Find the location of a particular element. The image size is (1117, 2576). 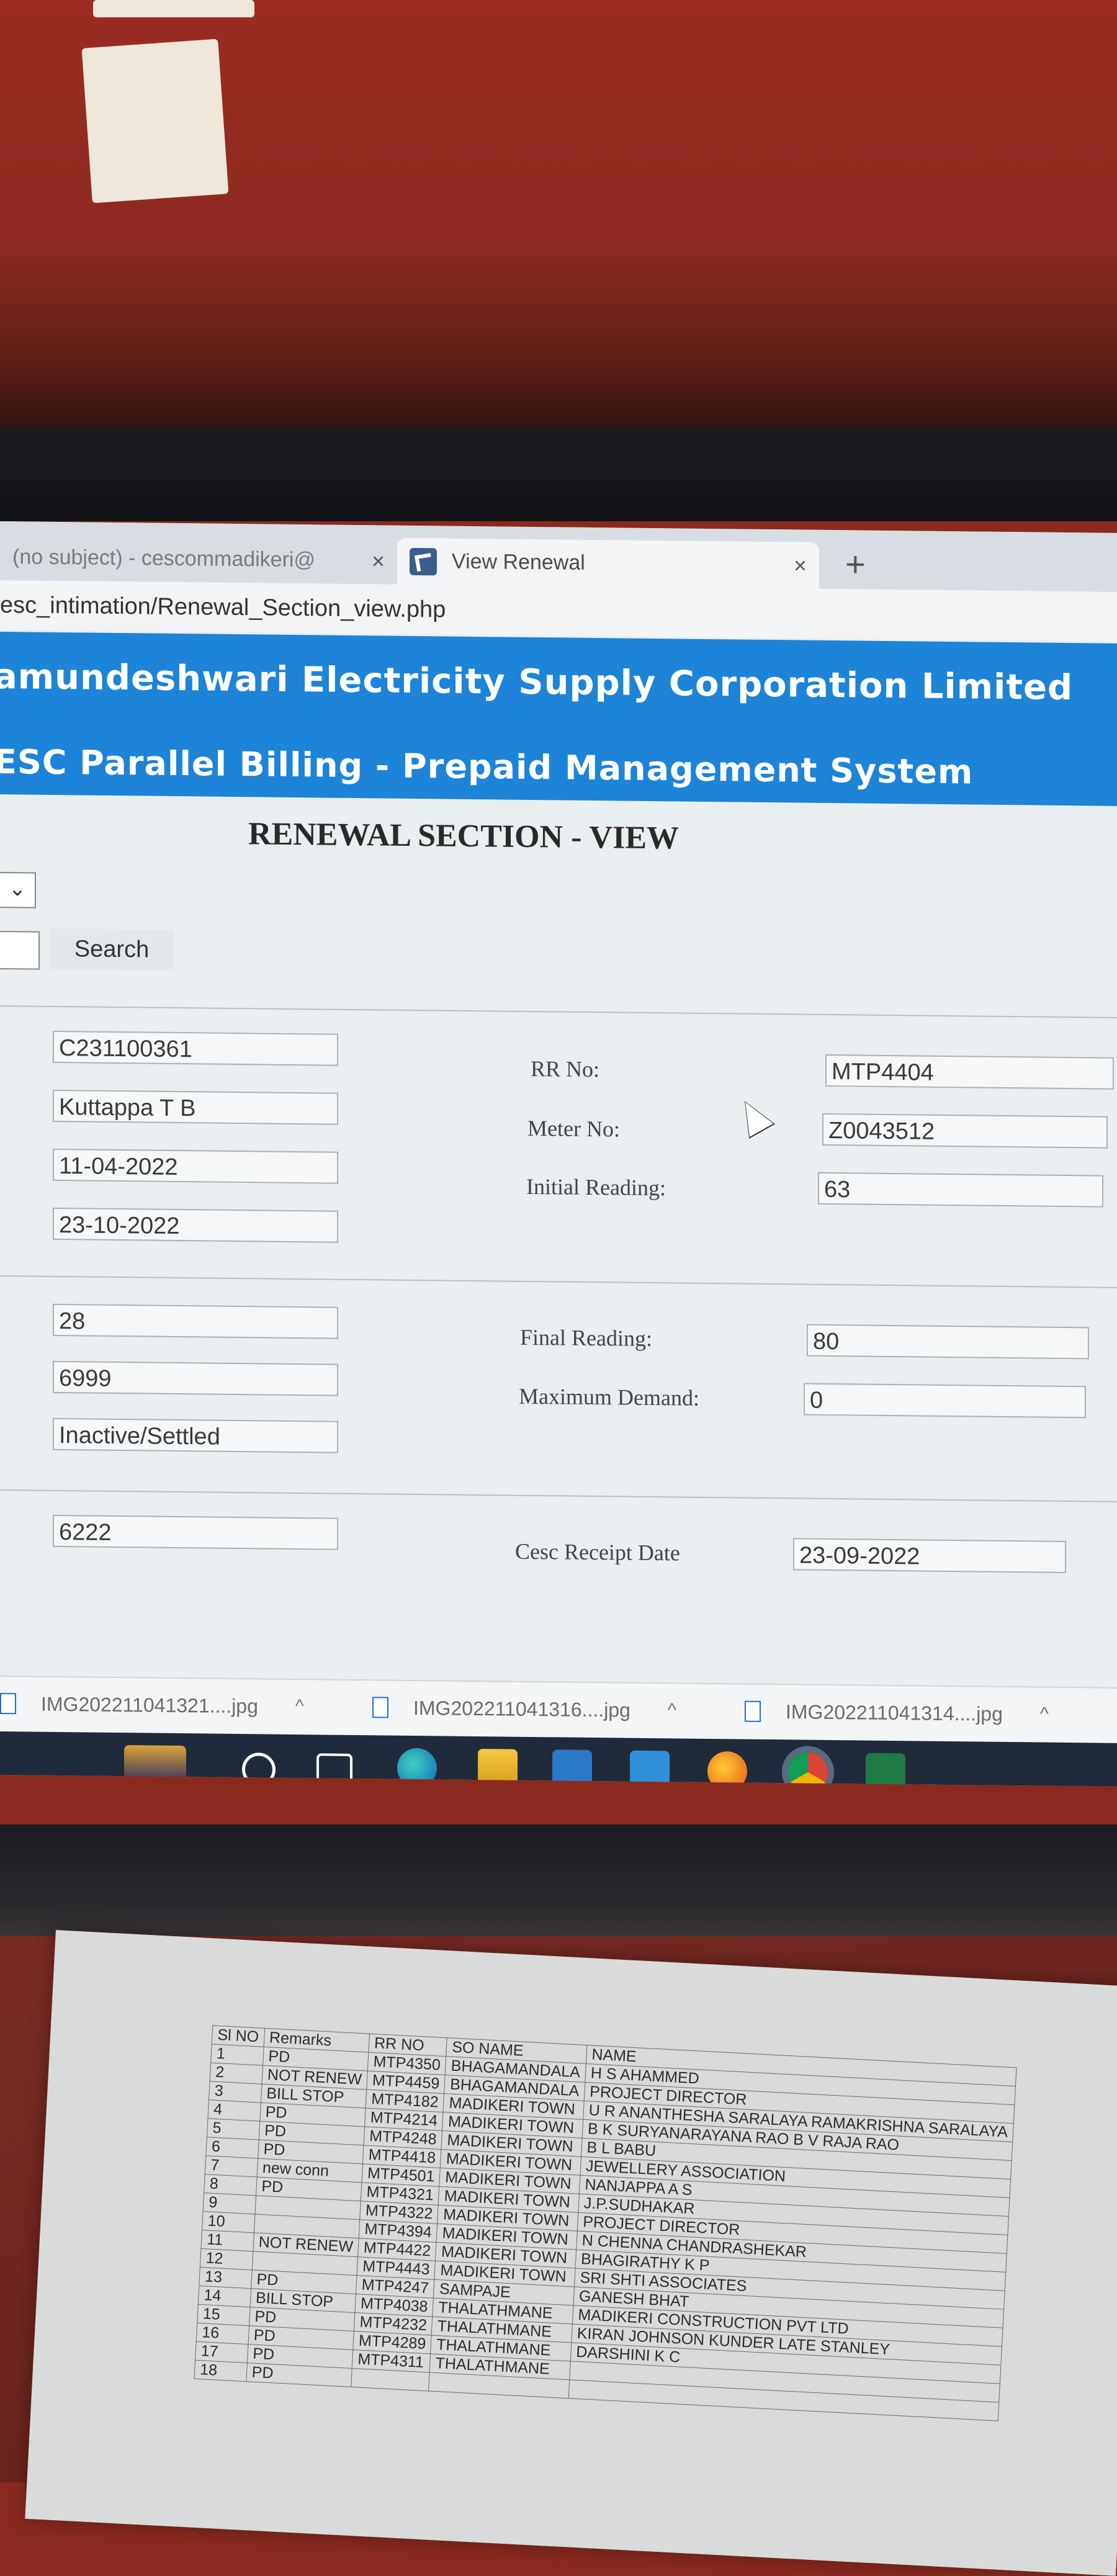

receipt-no-field: 6222 is located at coordinates (195, 1532).